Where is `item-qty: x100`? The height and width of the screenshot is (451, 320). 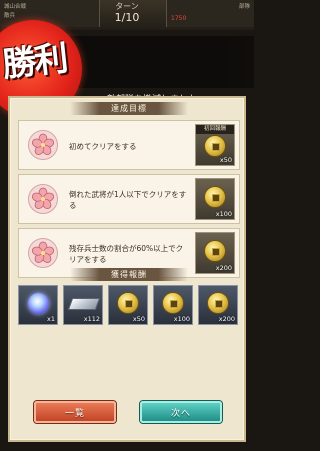 item-qty: x100 is located at coordinates (181, 319).